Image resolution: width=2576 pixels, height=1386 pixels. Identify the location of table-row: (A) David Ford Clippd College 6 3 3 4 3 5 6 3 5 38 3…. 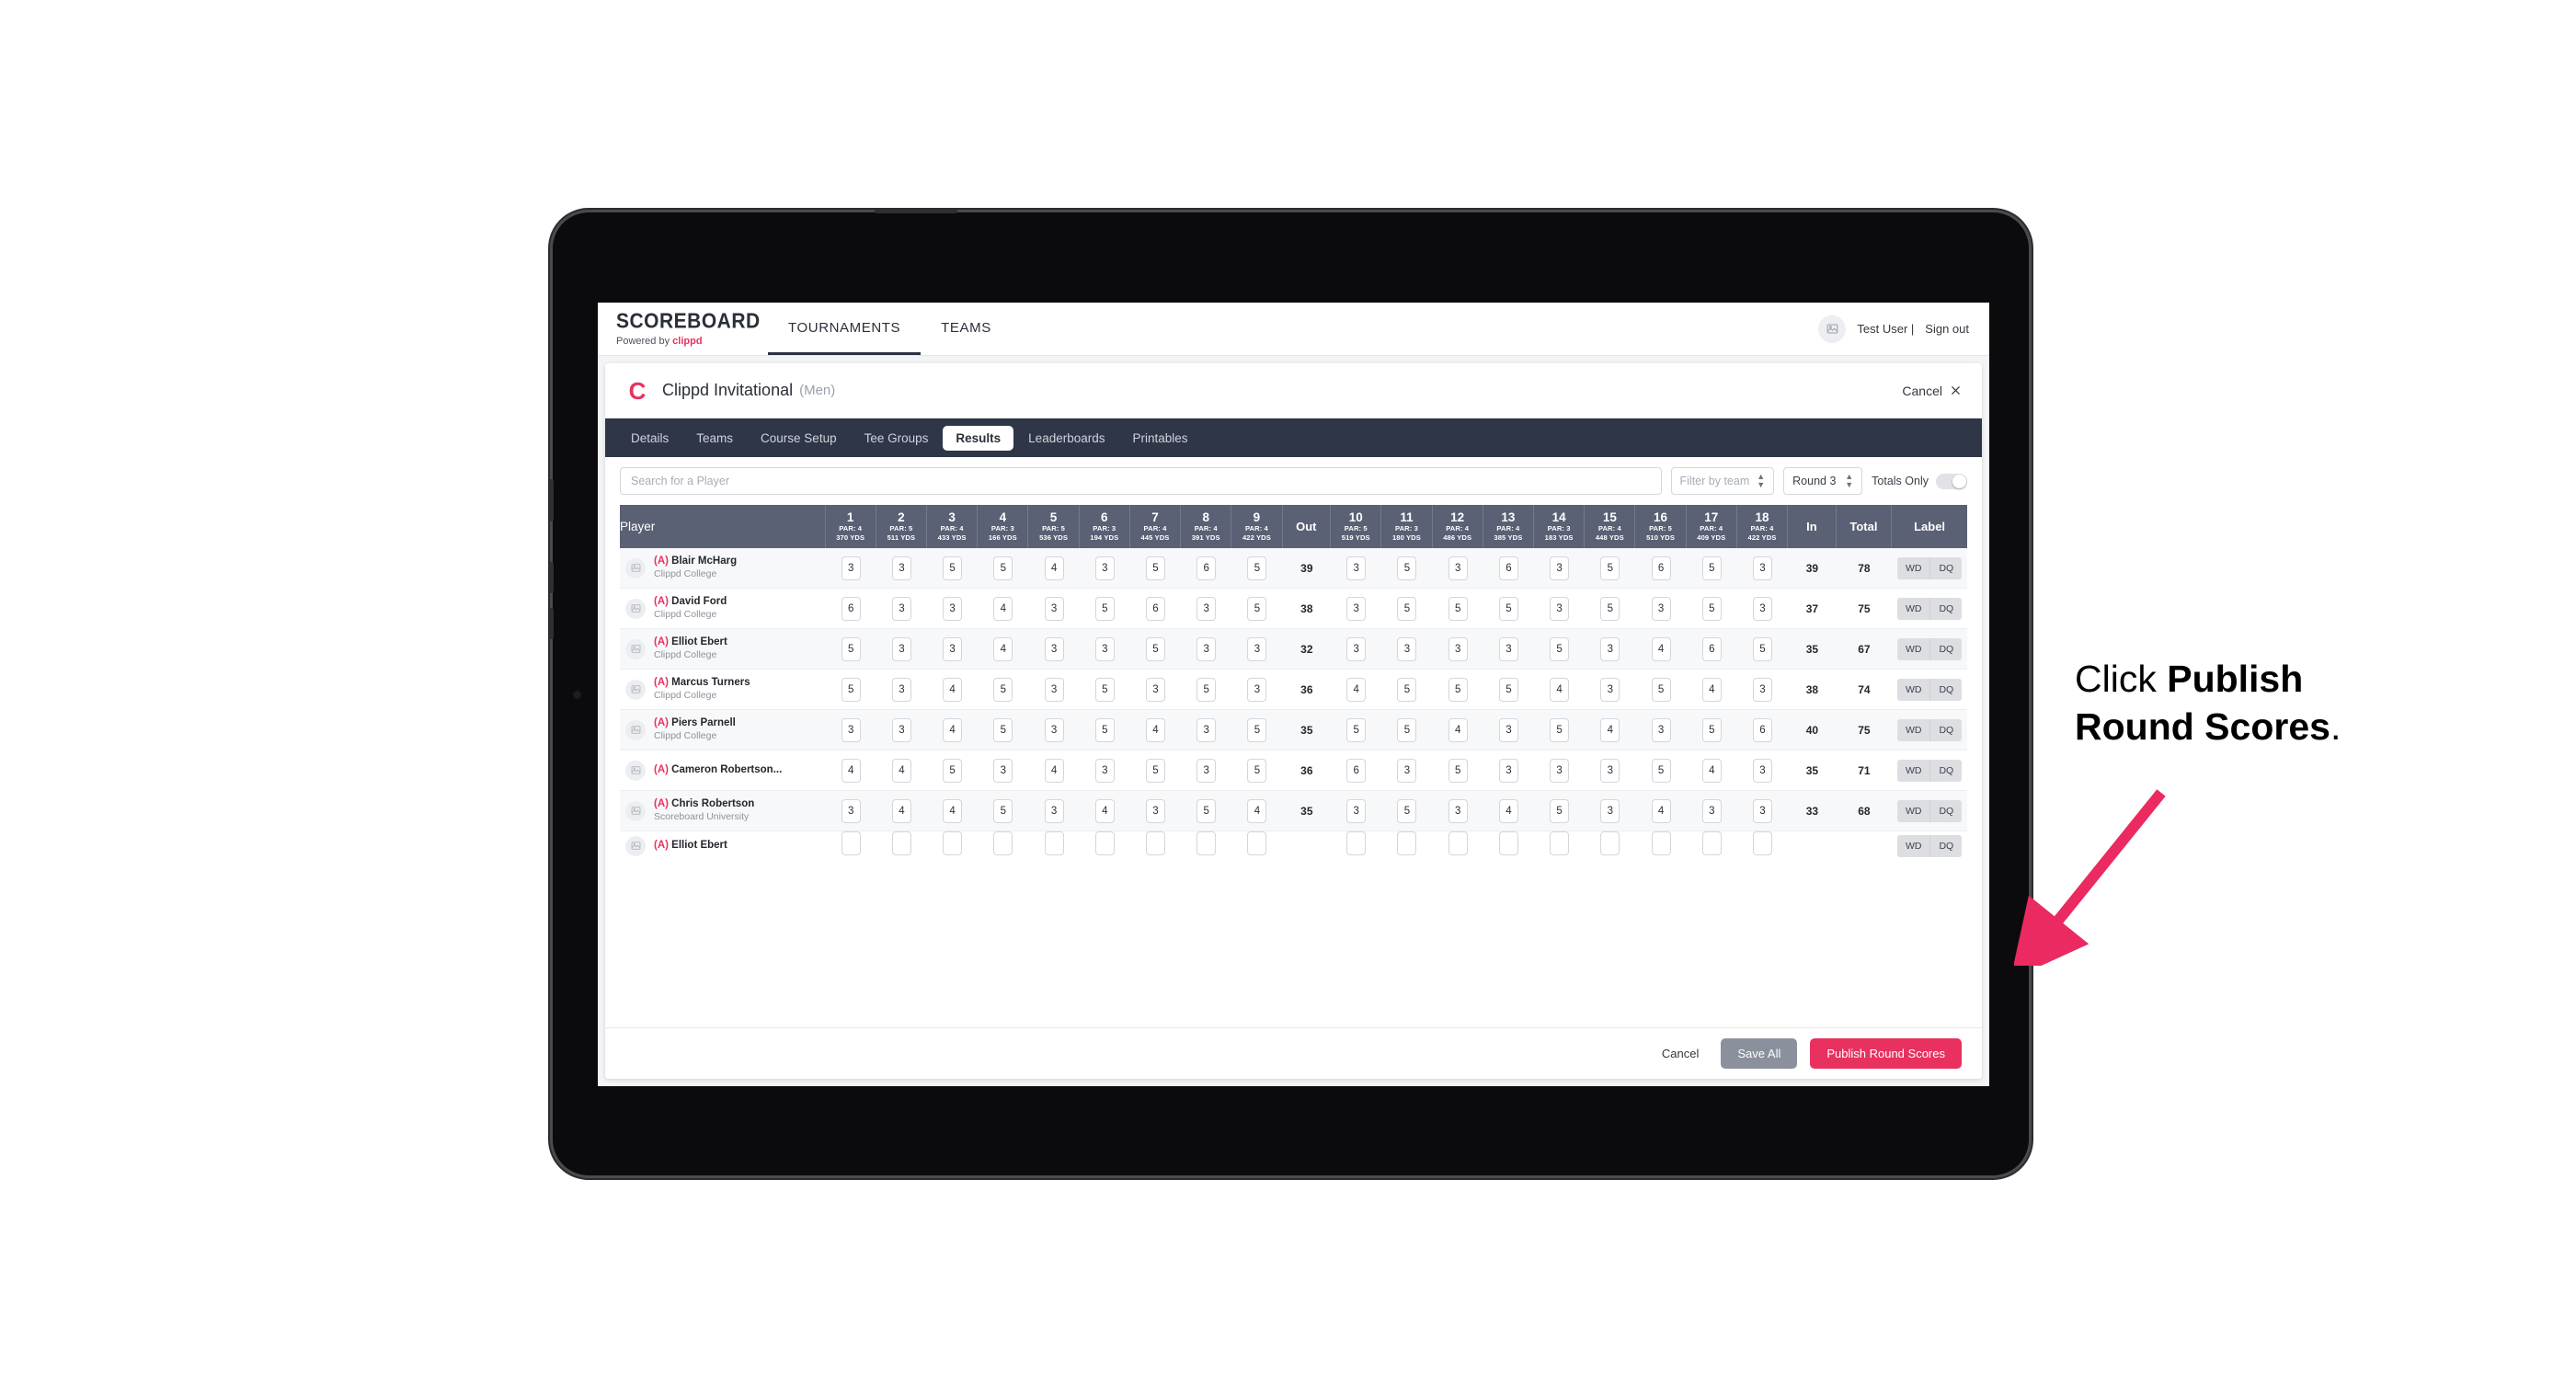
(1293, 609).